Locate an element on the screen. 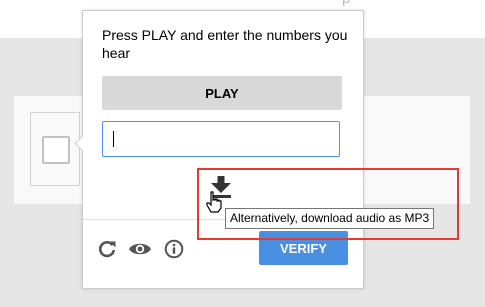 Image resolution: width=485 pixels, height=307 pixels. download-tooltip: Alternatively, download audio as MP3 is located at coordinates (330, 218).